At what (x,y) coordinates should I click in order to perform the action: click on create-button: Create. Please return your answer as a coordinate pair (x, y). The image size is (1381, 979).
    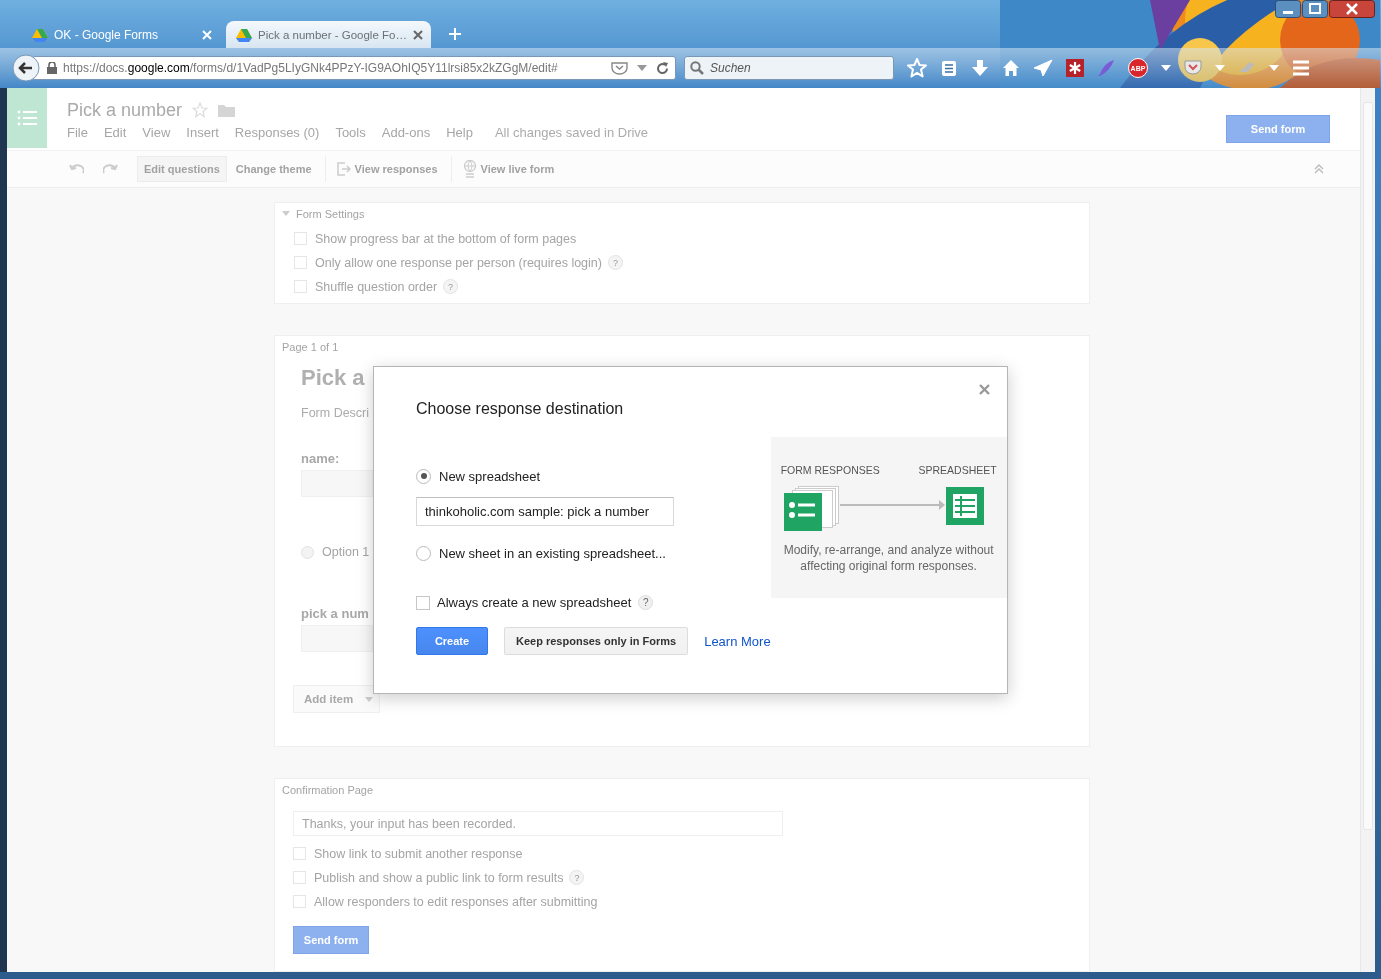
    Looking at the image, I should click on (452, 641).